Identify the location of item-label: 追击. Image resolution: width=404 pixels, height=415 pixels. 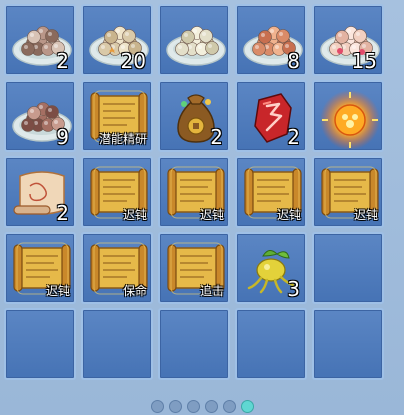
(211, 291).